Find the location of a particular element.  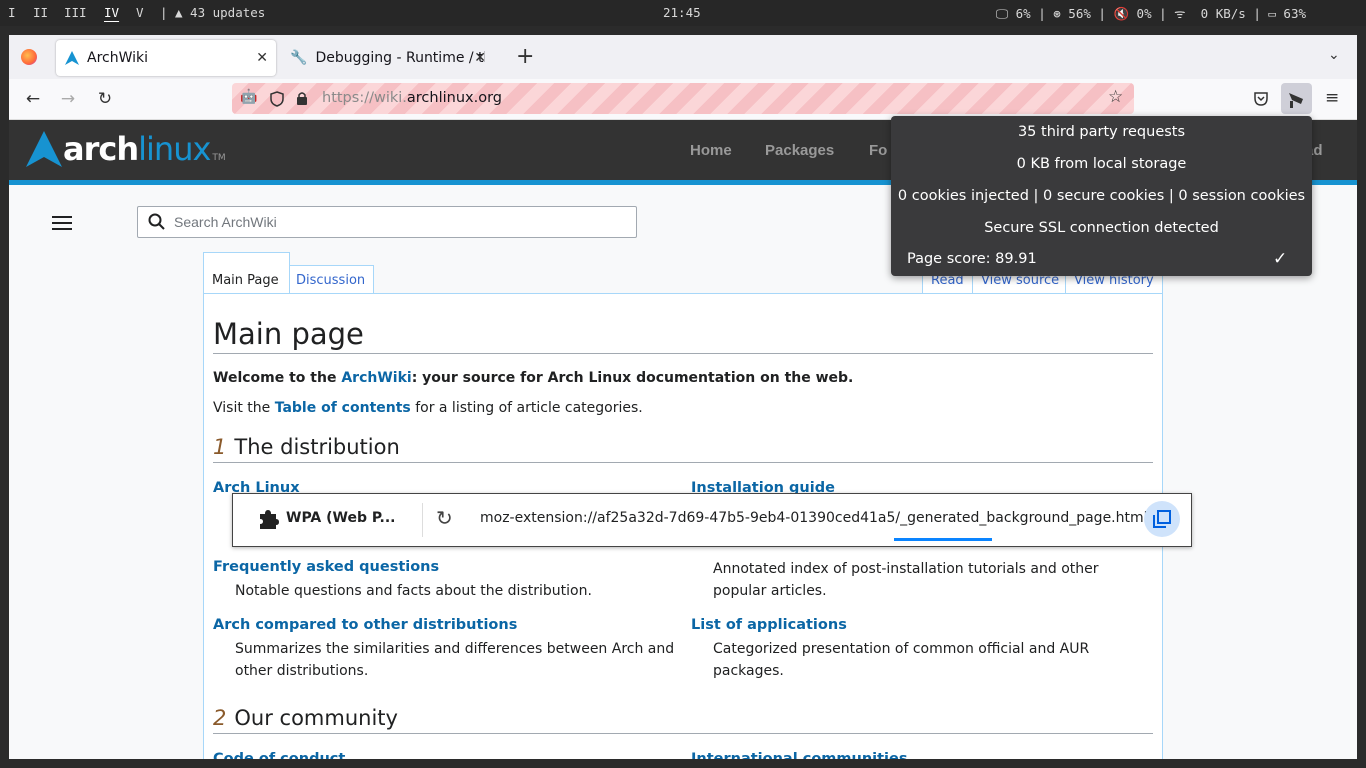

section-heading-distribution: 1 The distribution is located at coordinates (683, 449).